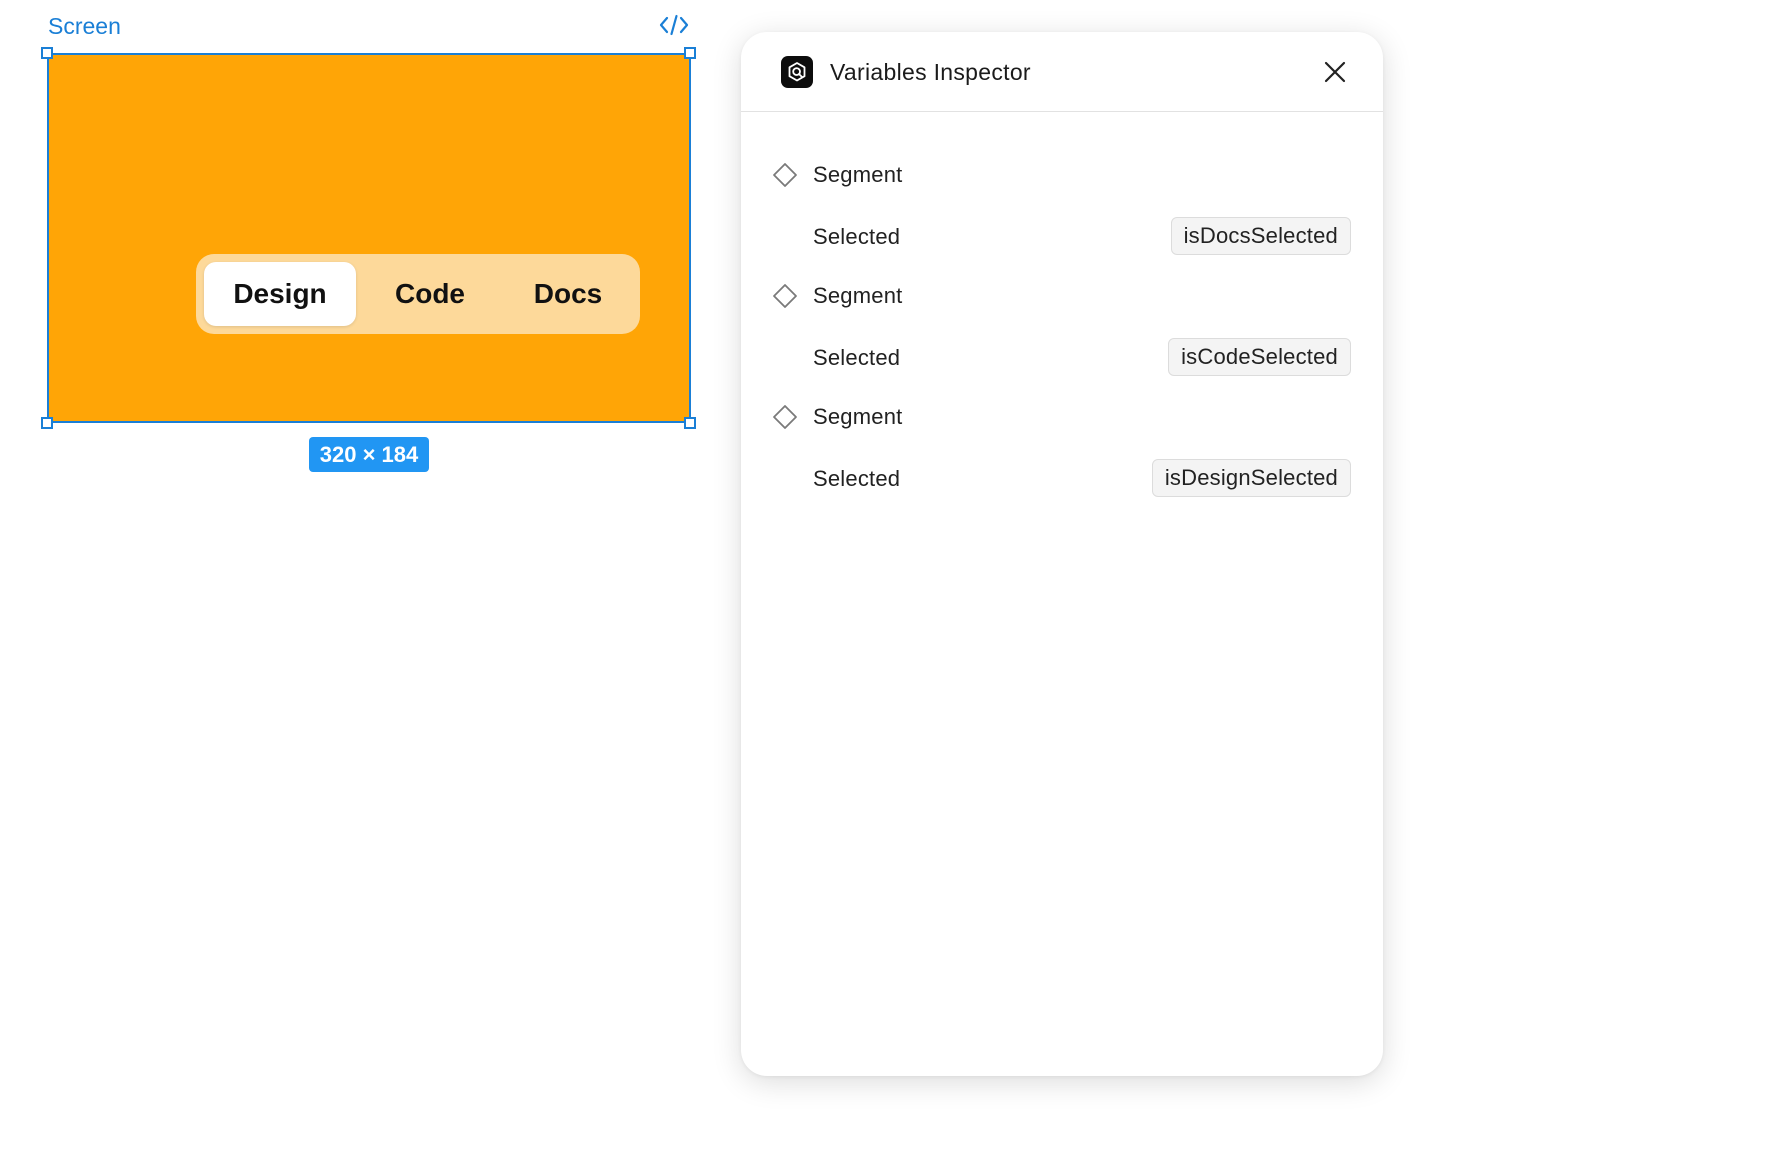 The width and height of the screenshot is (1786, 1170). I want to click on resize-handle-top-left, so click(47, 53).